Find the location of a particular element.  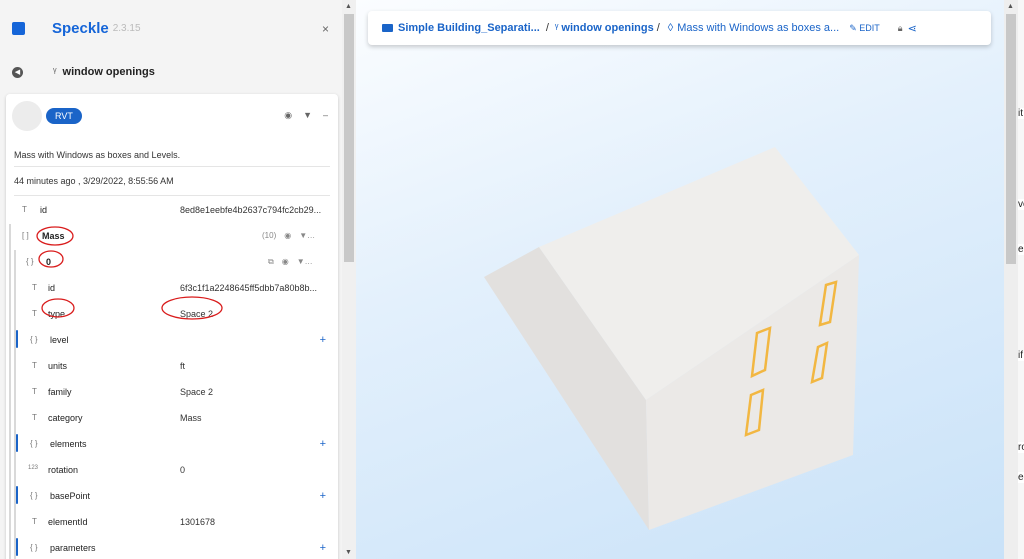

annotation-circle-mass is located at coordinates (55, 236).